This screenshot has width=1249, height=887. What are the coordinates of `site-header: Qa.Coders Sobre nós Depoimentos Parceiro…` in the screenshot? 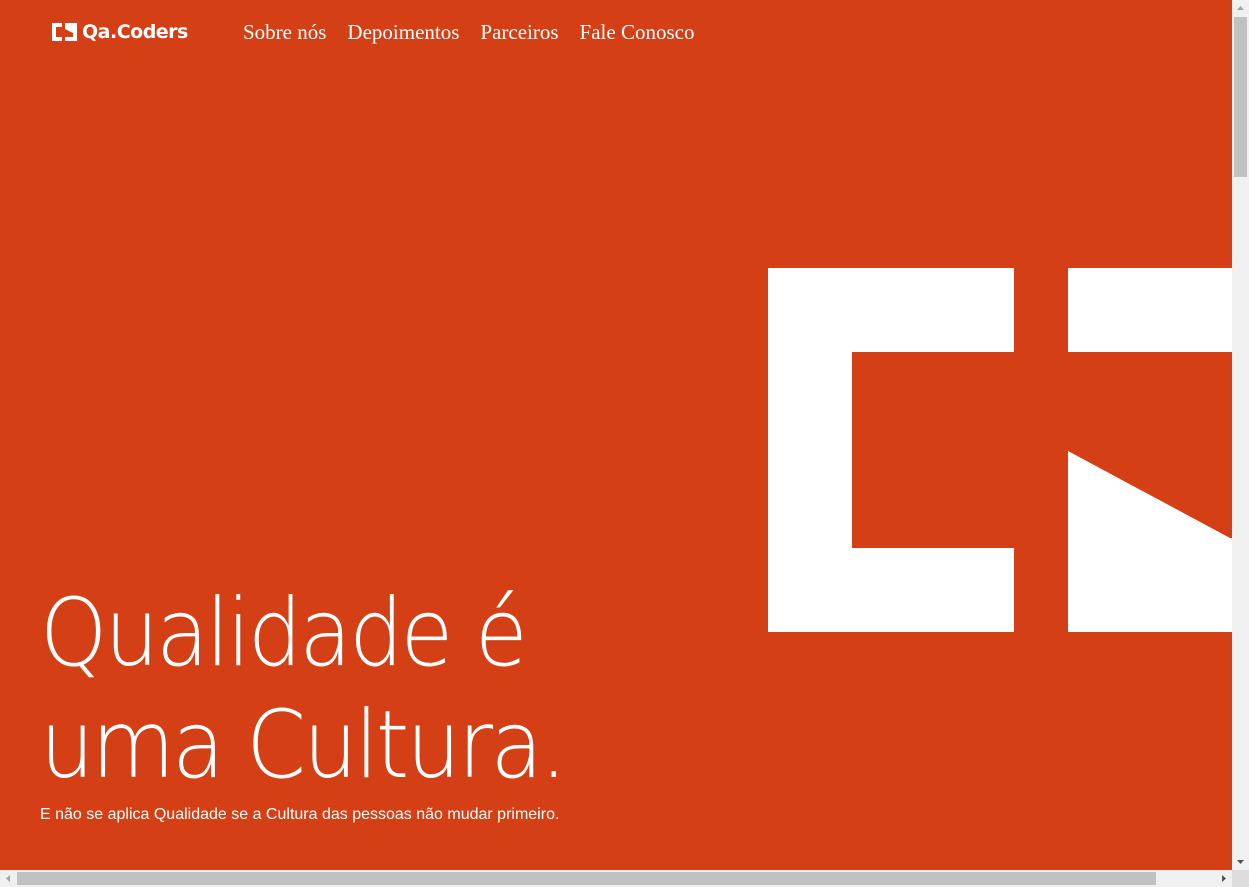 It's located at (616, 32).